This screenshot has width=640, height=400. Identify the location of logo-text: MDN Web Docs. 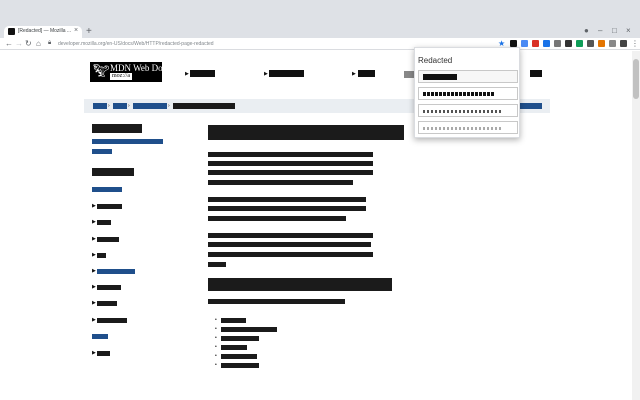
(140, 68).